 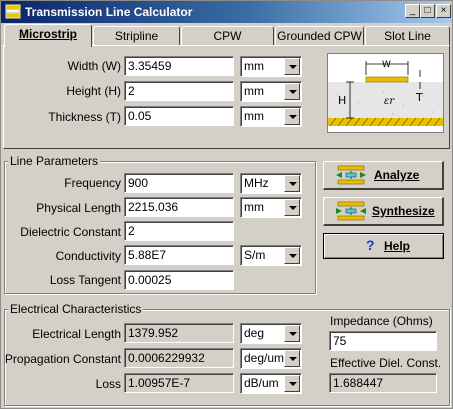 I want to click on synthesize-label: Synthesize, so click(x=403, y=211).